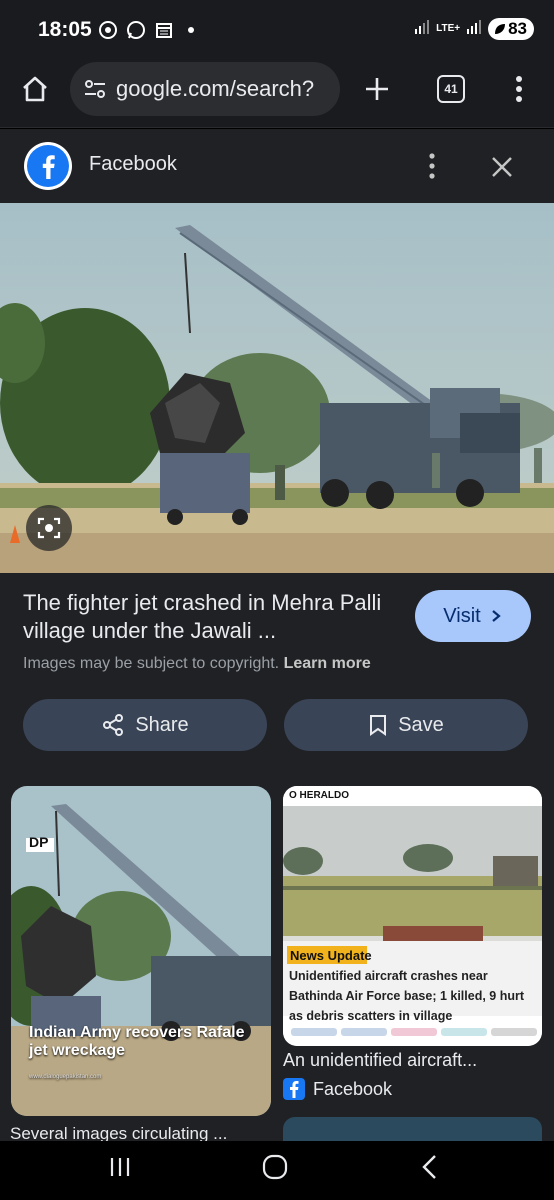  Describe the element at coordinates (517, 28) in the screenshot. I see `battery-level: 83` at that location.